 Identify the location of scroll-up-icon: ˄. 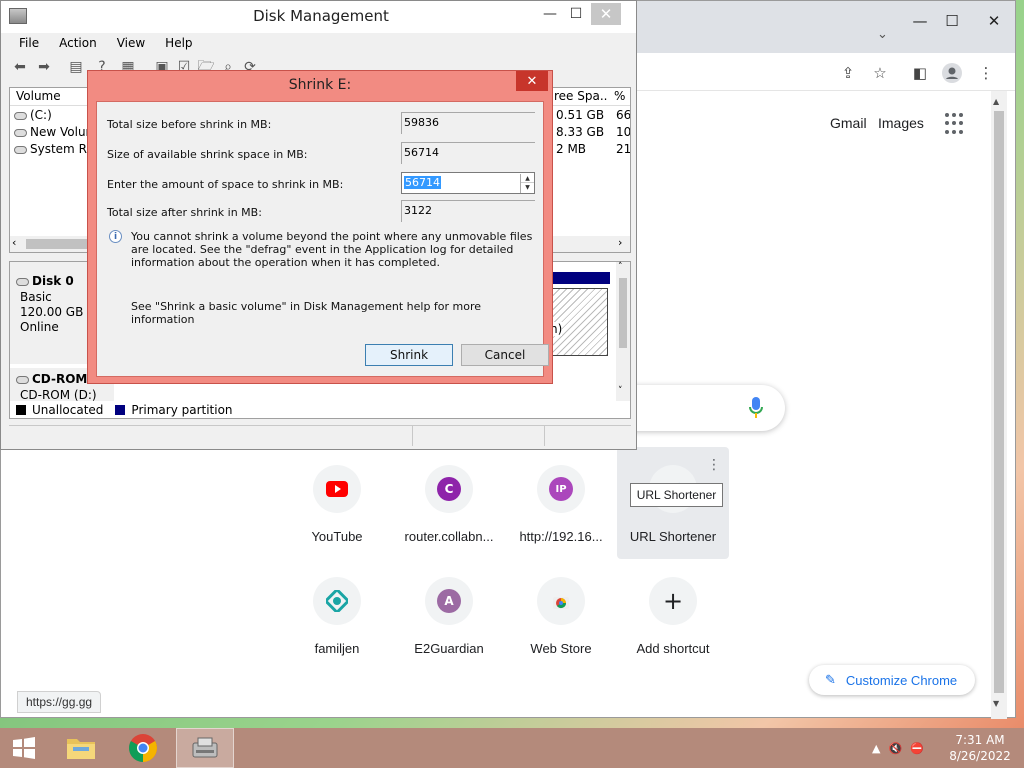
(620, 267).